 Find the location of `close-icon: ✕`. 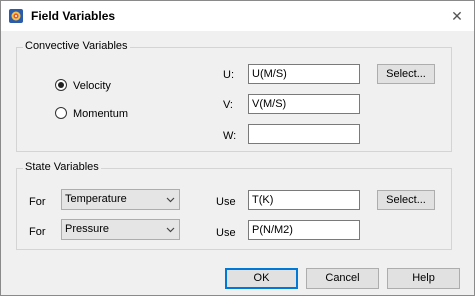

close-icon: ✕ is located at coordinates (457, 16).